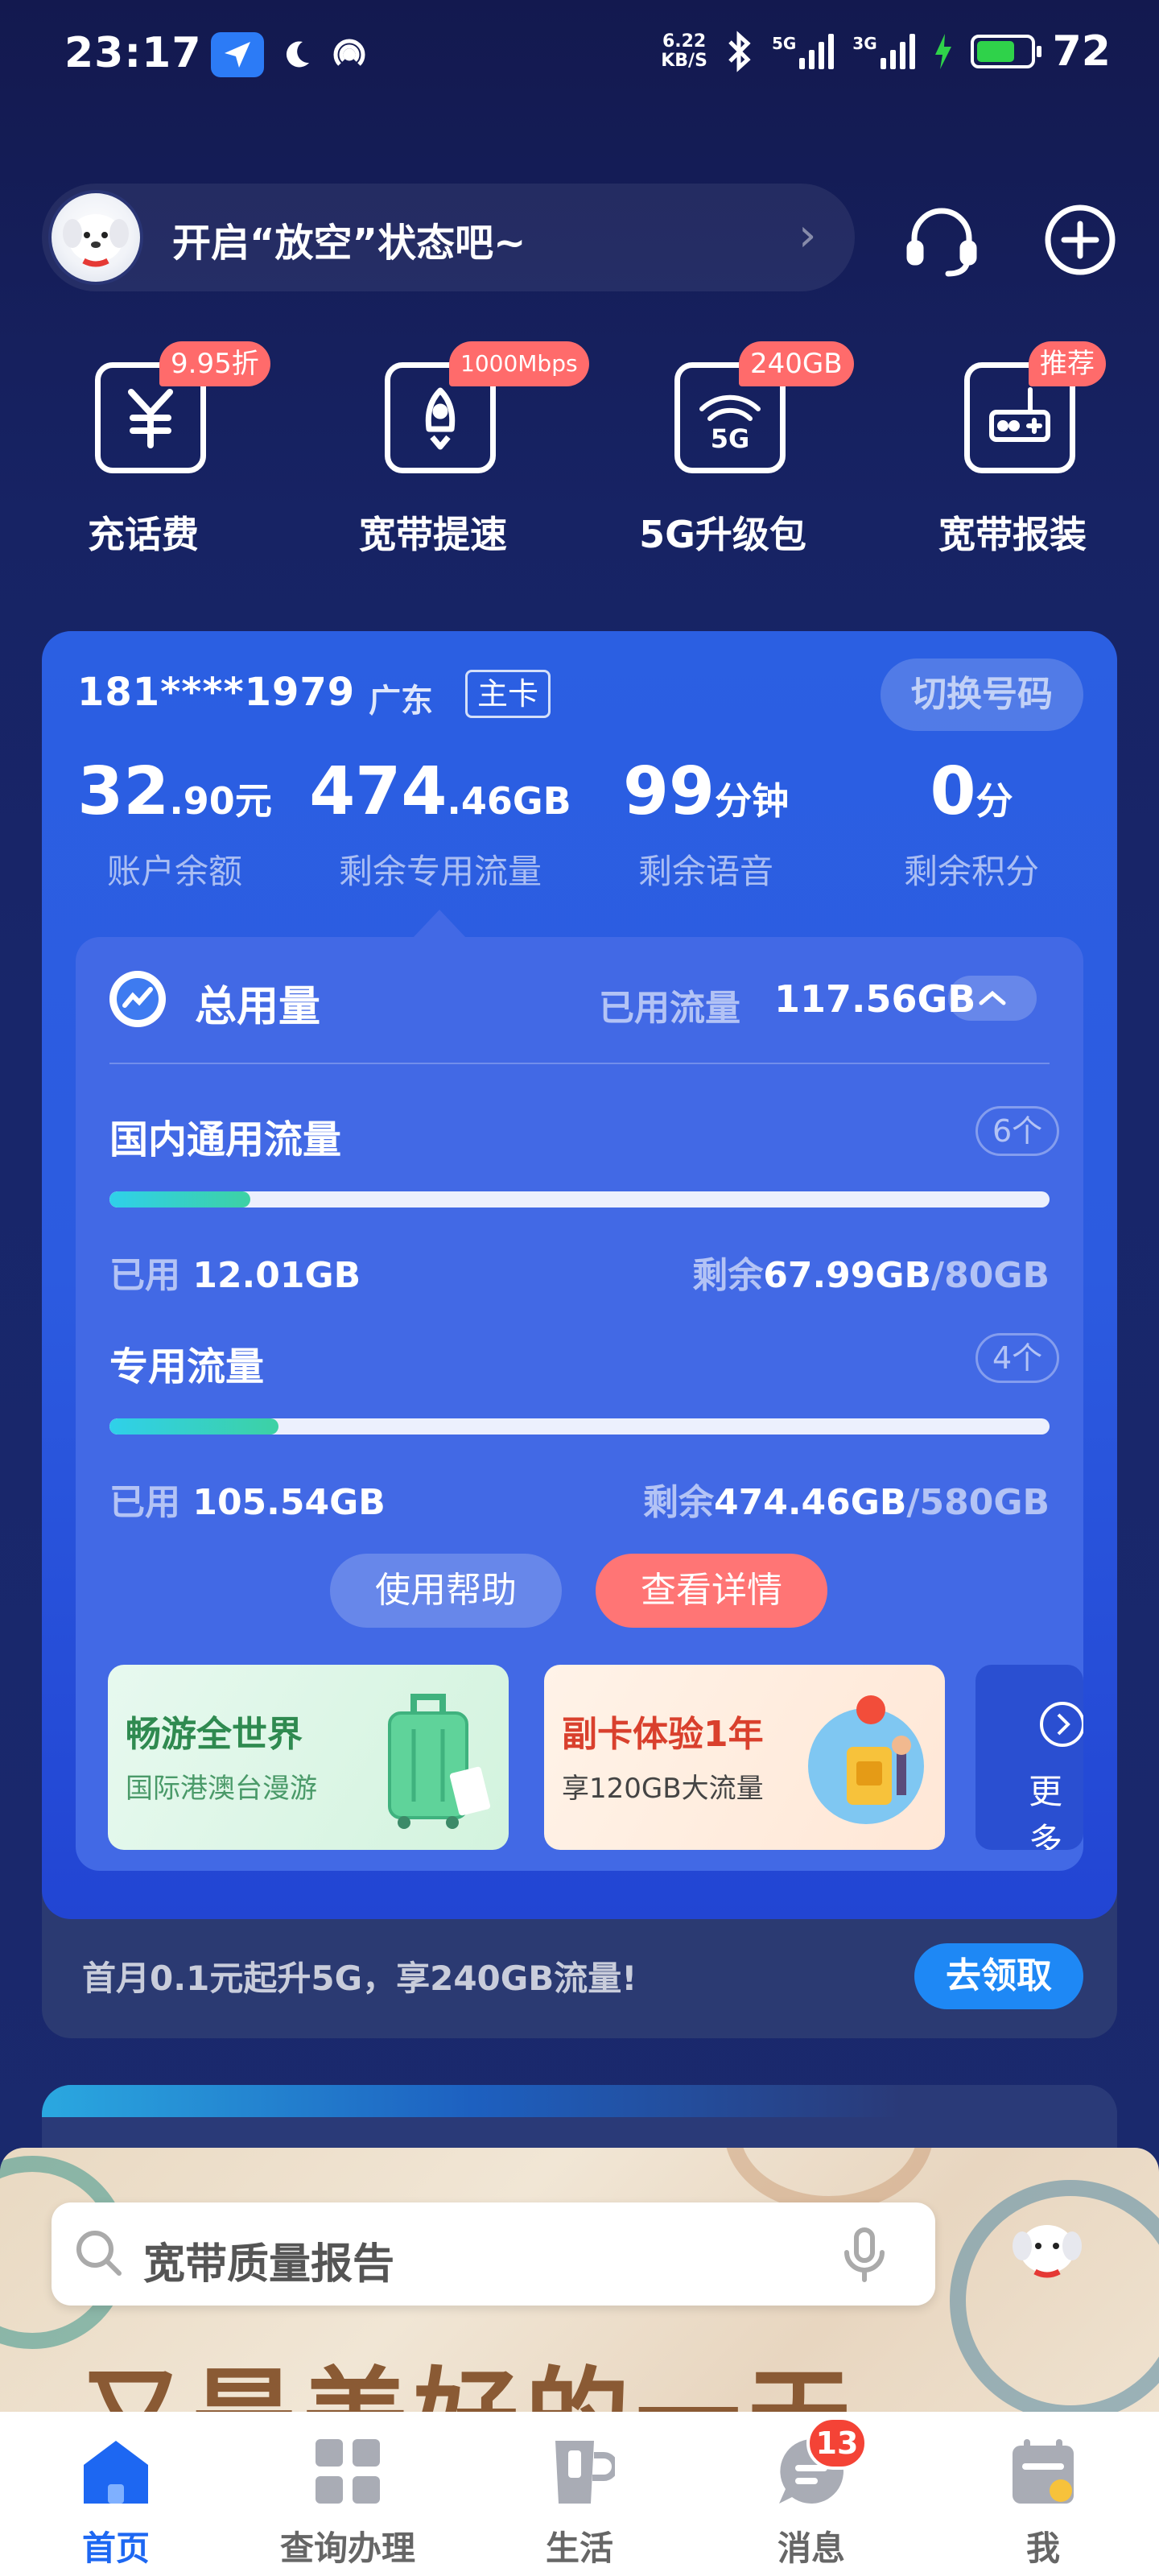 This screenshot has height=2576, width=1159. Describe the element at coordinates (202, 801) in the screenshot. I see `stat-decimal: .90` at that location.